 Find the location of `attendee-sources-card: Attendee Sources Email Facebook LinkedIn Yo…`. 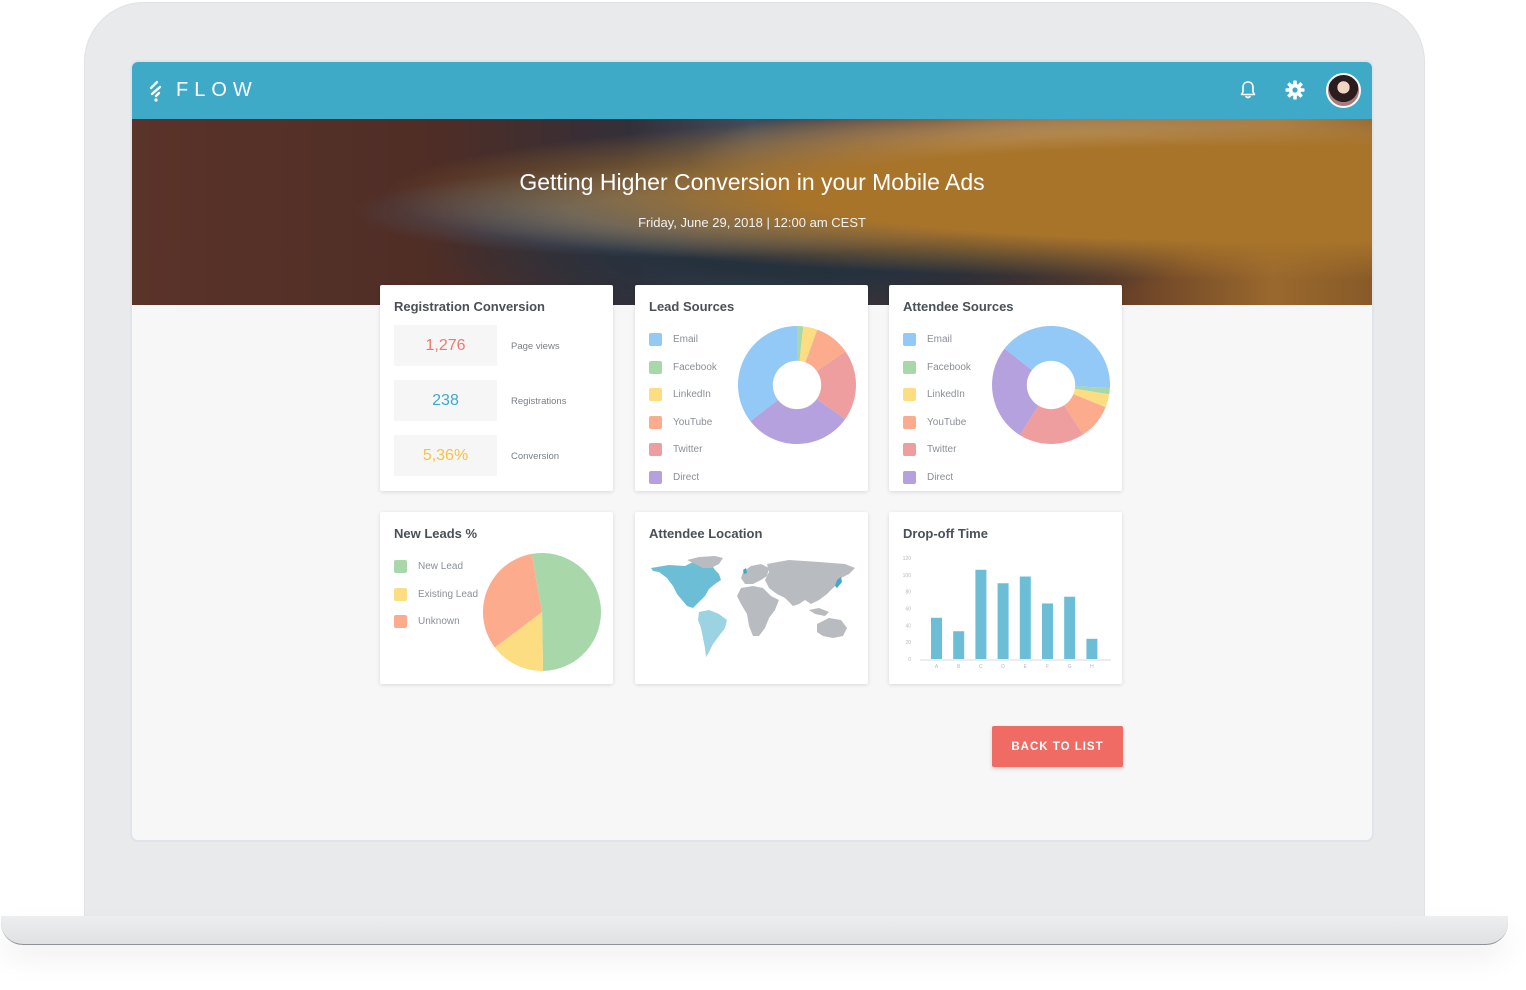

attendee-sources-card: Attendee Sources Email Facebook LinkedIn Yo… is located at coordinates (1005, 388).